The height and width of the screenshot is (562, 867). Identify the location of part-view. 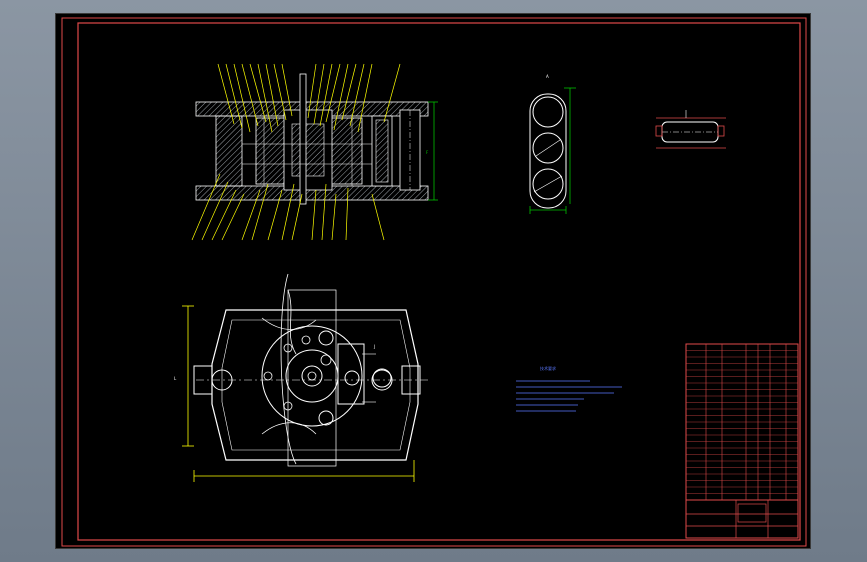
(690, 129).